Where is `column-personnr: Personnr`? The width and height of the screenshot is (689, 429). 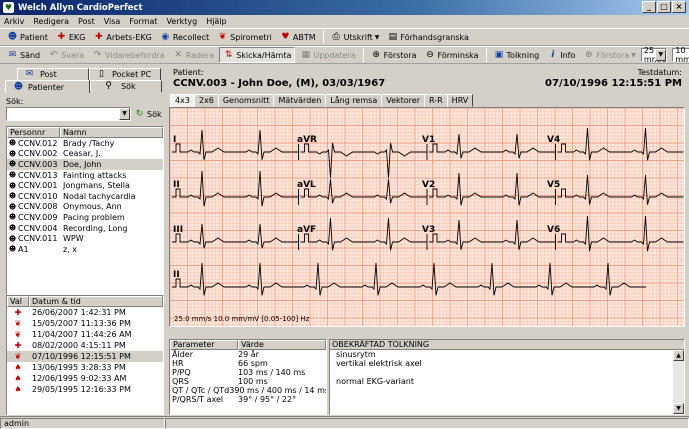
column-personnr: Personnr is located at coordinates (33, 132).